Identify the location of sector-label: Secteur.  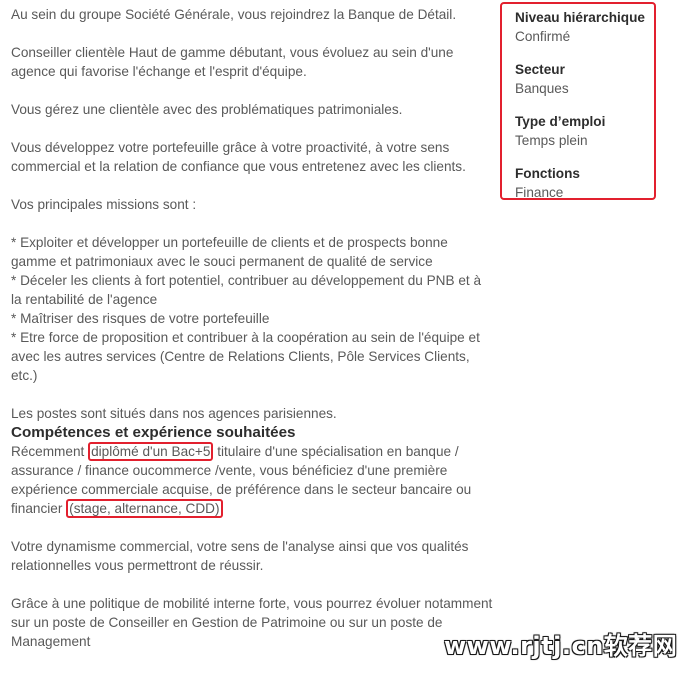
(540, 69).